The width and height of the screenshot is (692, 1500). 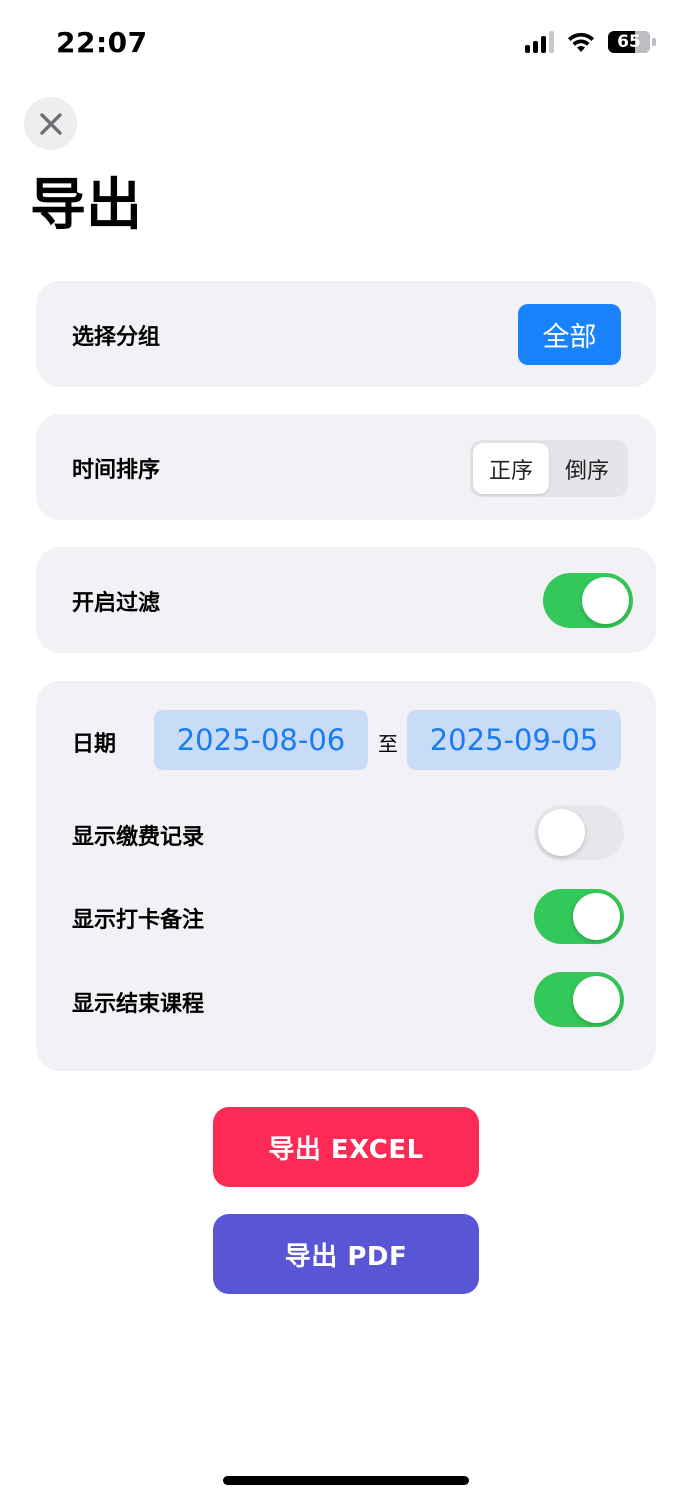 What do you see at coordinates (86, 205) in the screenshot?
I see `page-title: 导出` at bounding box center [86, 205].